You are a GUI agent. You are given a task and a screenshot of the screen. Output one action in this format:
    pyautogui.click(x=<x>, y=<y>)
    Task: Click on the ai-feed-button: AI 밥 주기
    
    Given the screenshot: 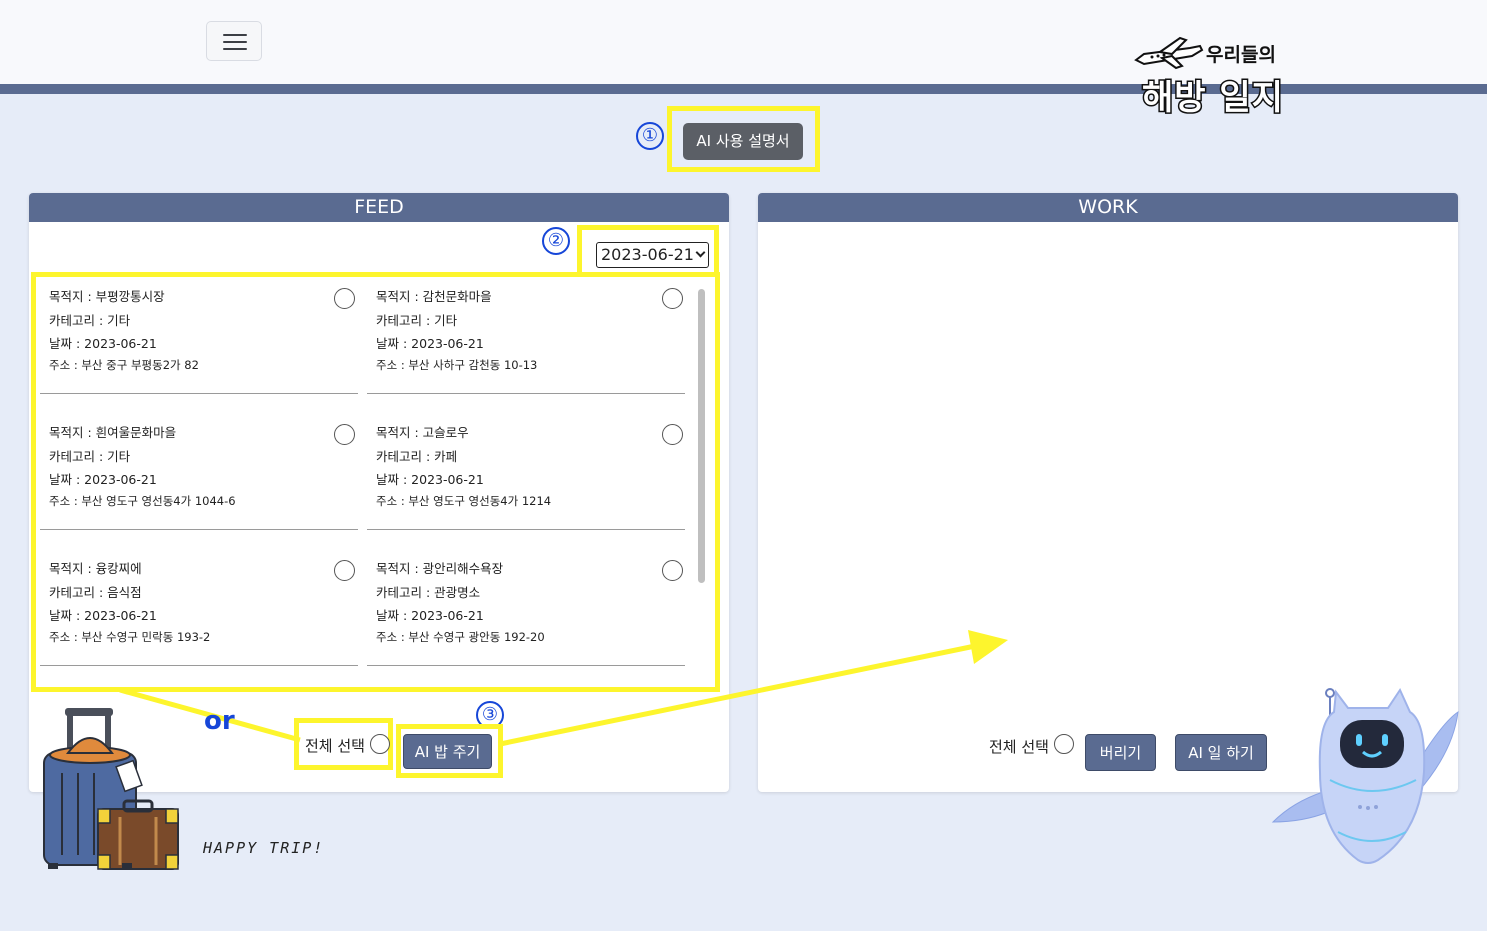 What is the action you would take?
    pyautogui.click(x=447, y=751)
    